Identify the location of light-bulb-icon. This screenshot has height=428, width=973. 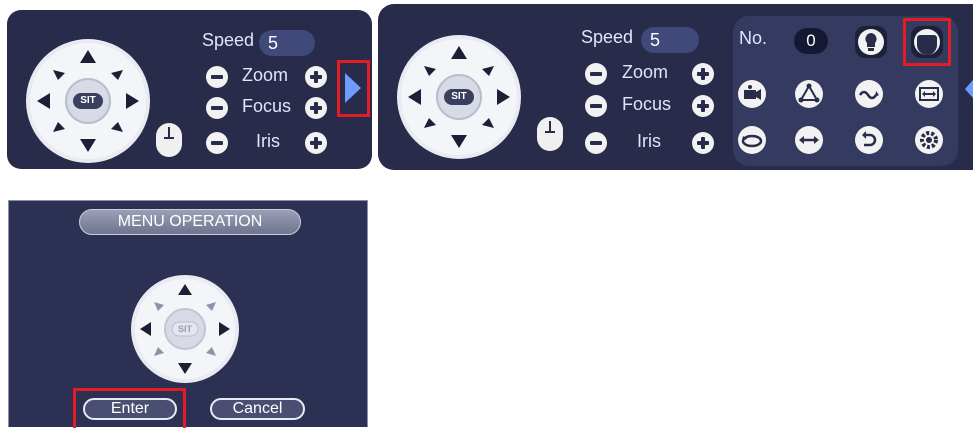
(871, 42).